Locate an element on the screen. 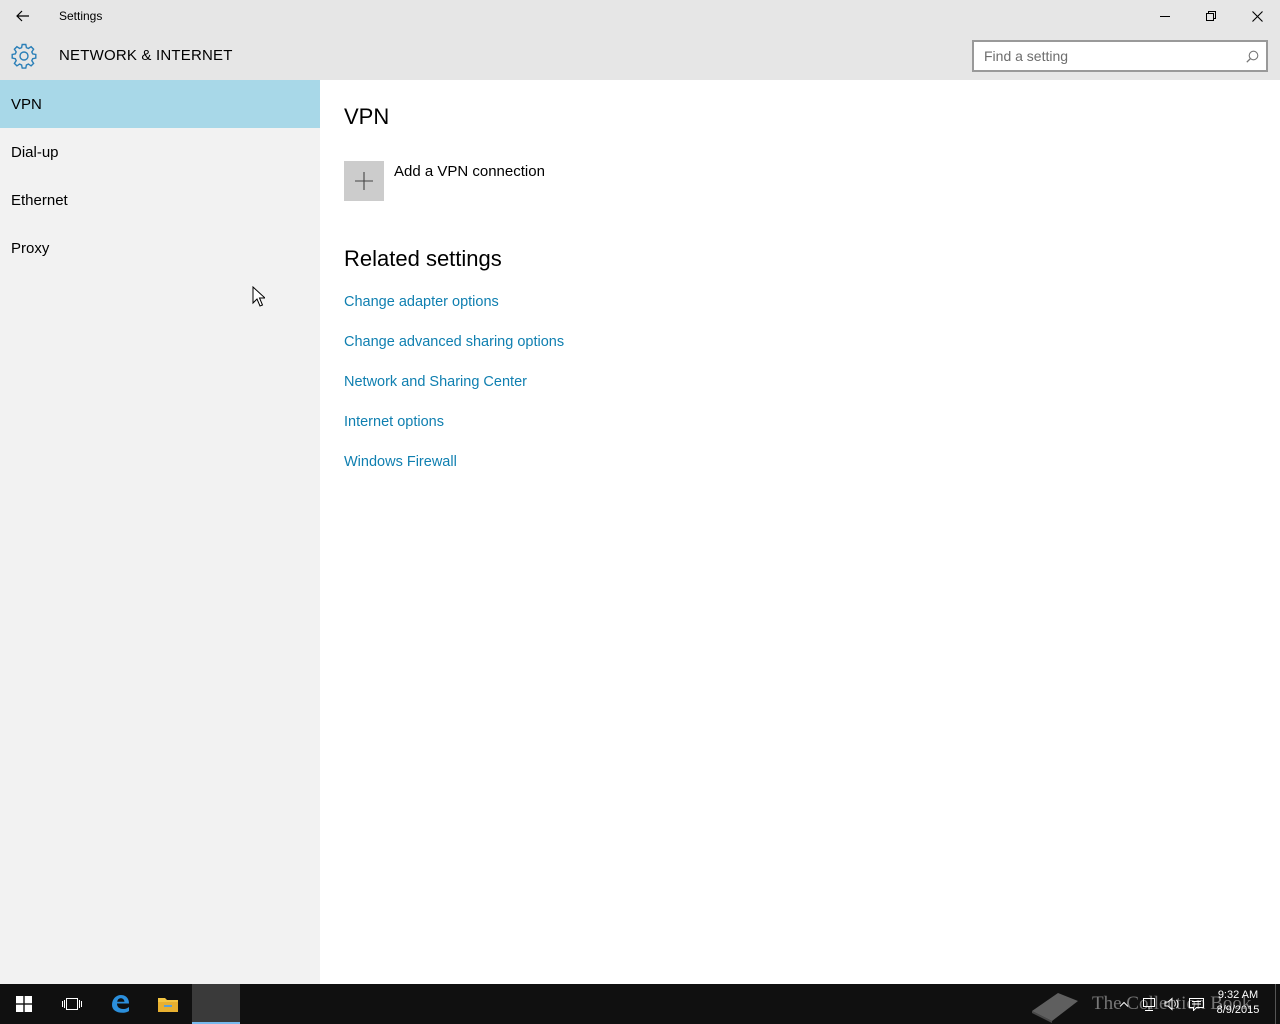 The image size is (1280, 1024). windows-logo-icon is located at coordinates (24, 1004).